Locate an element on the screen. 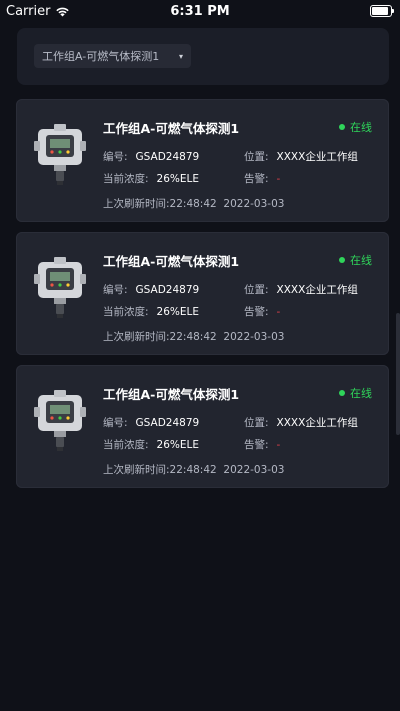  status-bar: Carrier 6:31 PM is located at coordinates (200, 11).